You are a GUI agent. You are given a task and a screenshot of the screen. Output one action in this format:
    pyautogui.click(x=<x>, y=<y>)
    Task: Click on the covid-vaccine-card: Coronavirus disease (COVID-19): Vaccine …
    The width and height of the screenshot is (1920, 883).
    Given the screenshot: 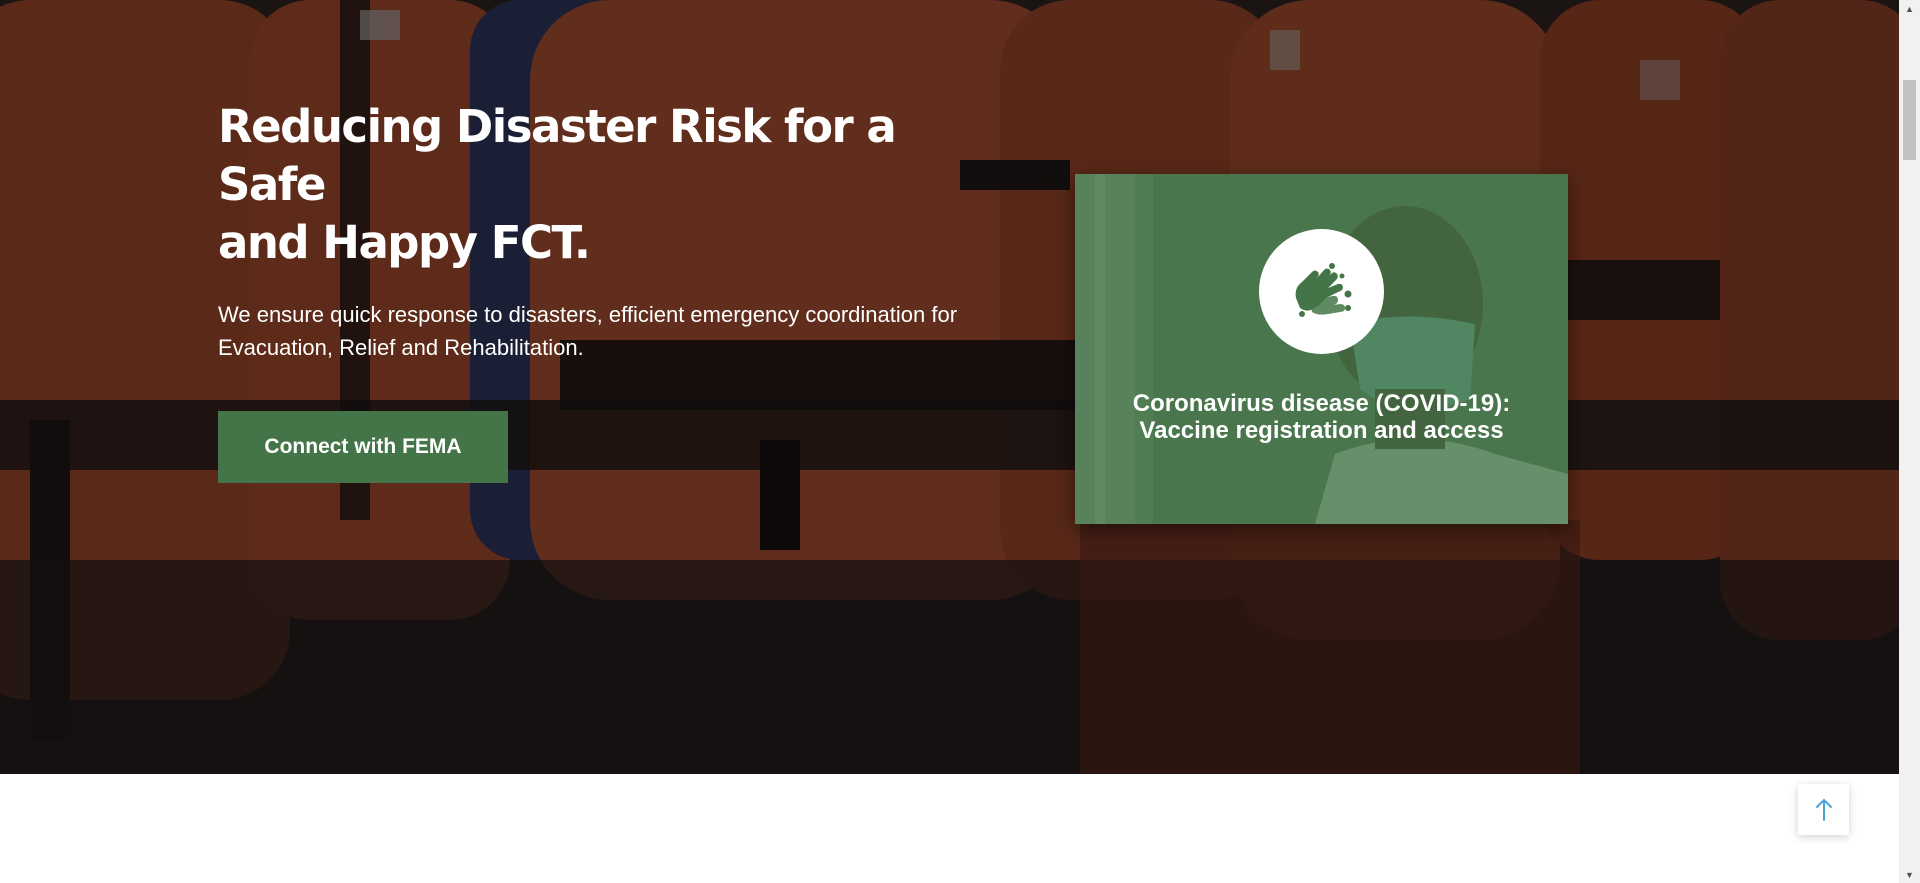 What is the action you would take?
    pyautogui.click(x=1321, y=349)
    